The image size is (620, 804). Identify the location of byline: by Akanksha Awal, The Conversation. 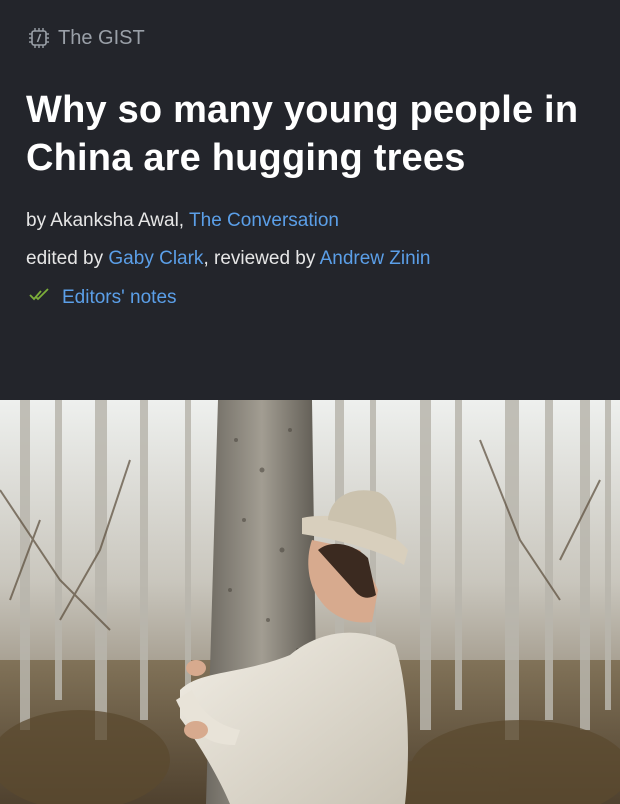
(182, 221).